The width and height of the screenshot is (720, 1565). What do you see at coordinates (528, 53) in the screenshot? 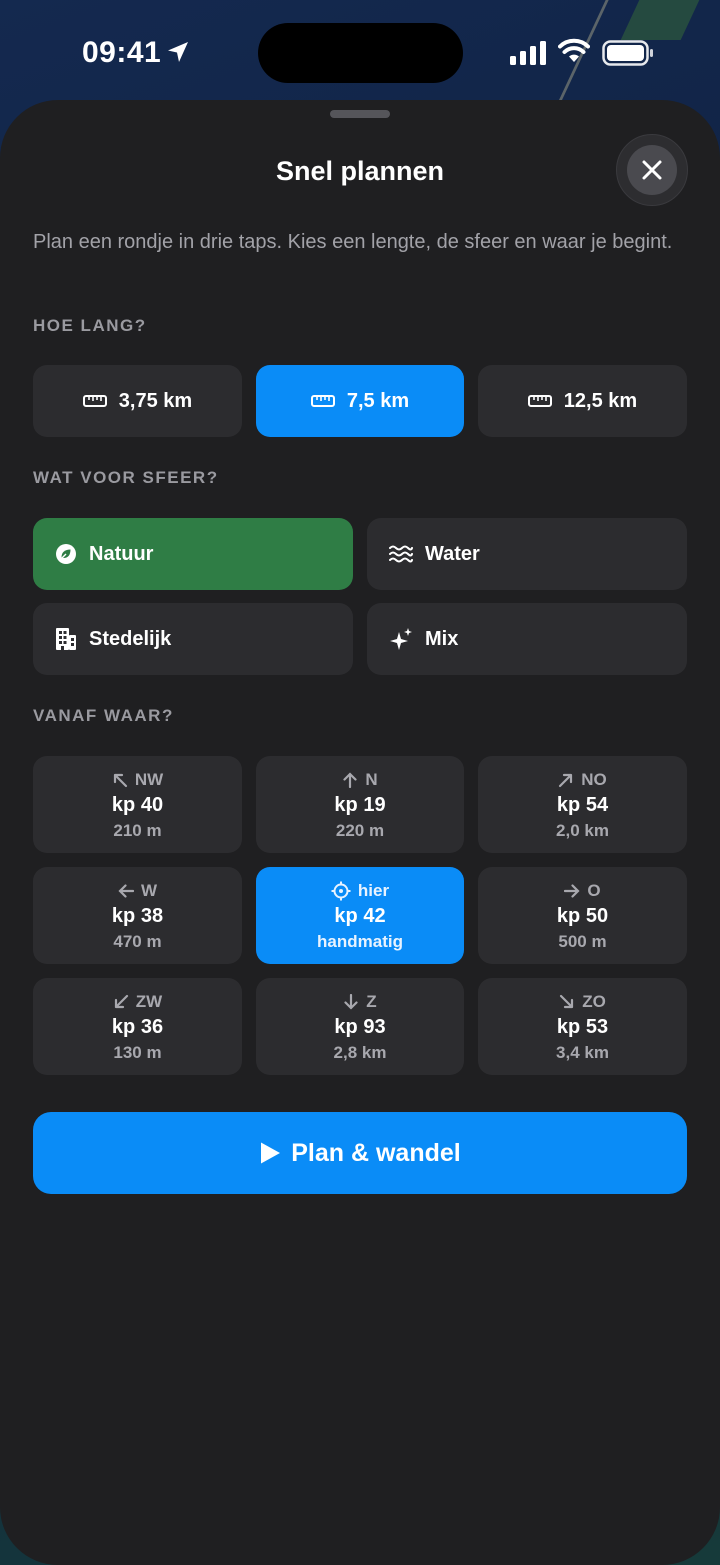
I see `cellular-signal-icon` at bounding box center [528, 53].